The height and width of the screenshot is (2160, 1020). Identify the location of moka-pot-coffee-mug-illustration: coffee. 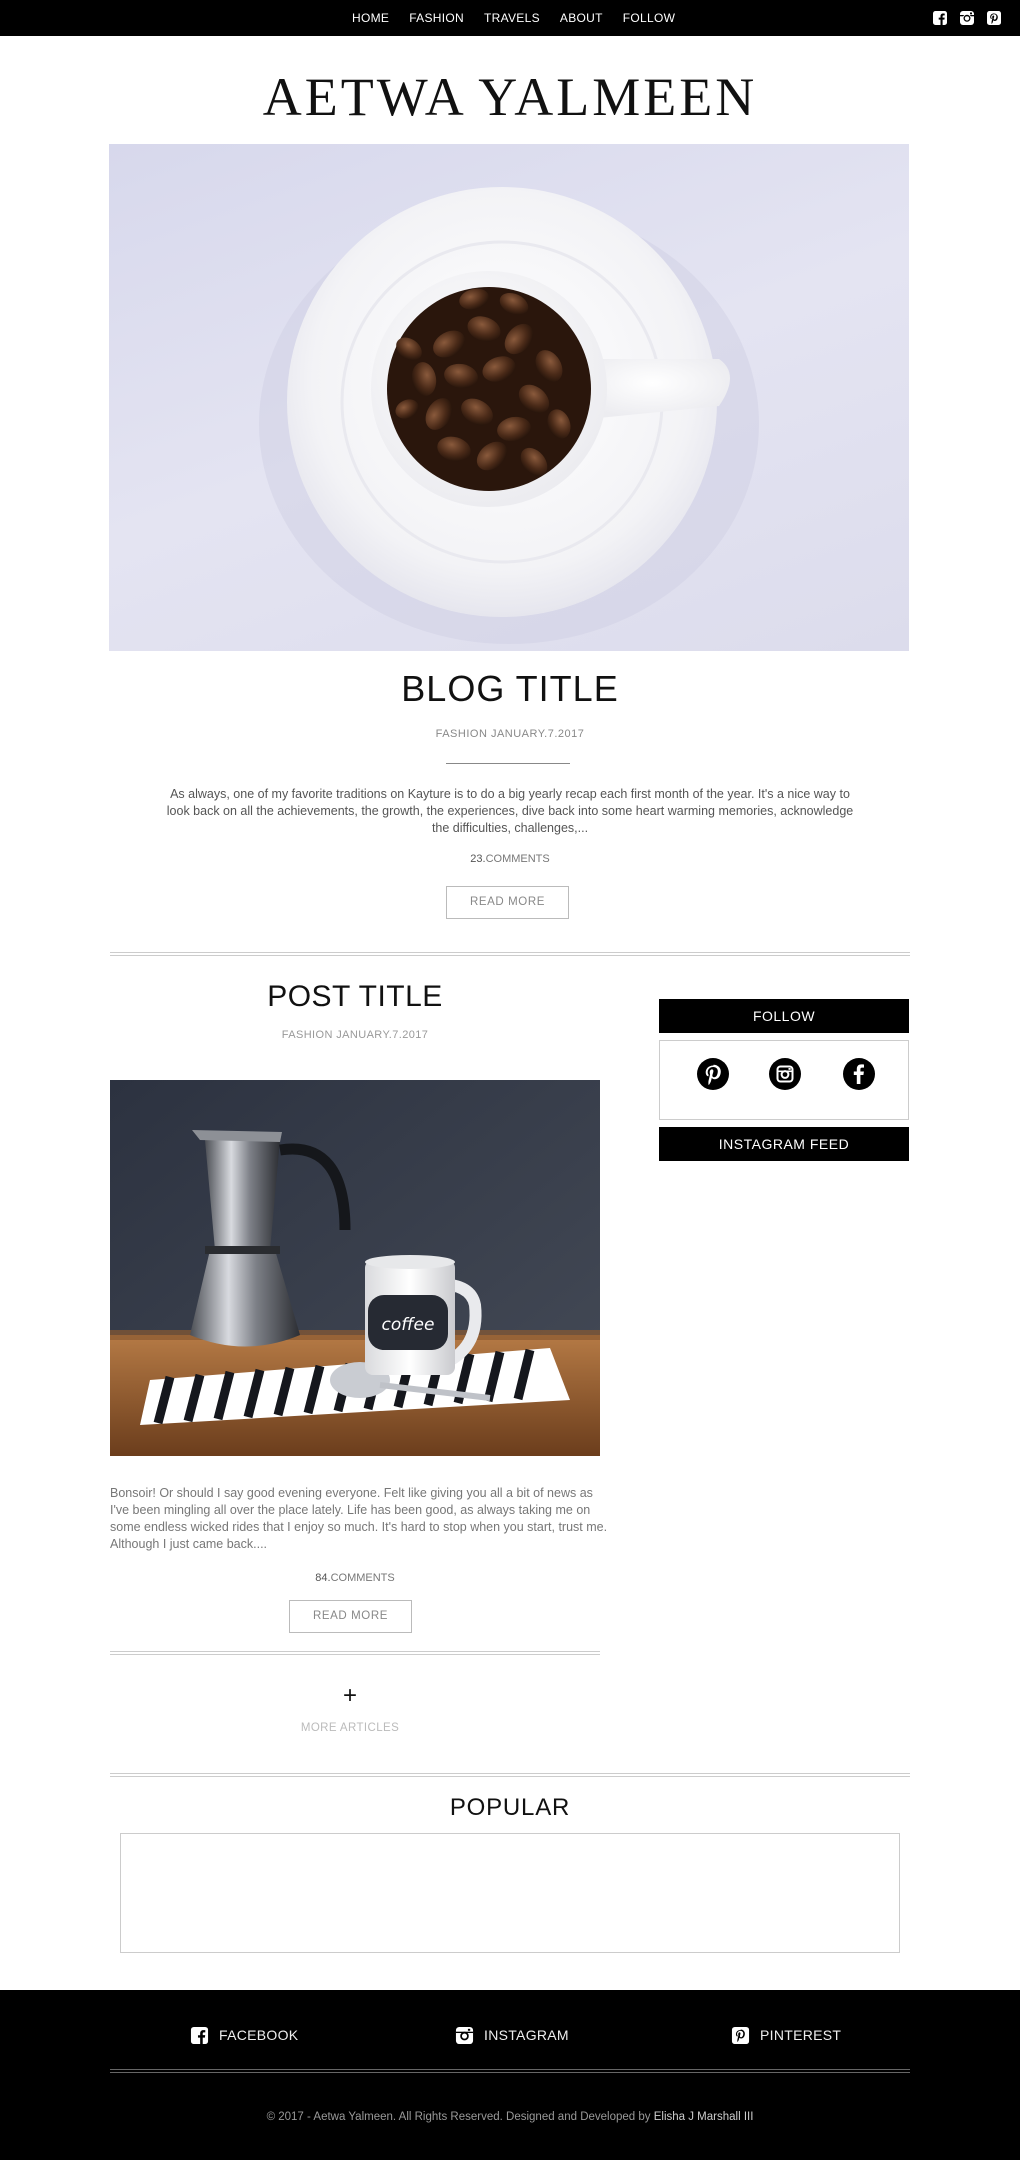
(355, 1268).